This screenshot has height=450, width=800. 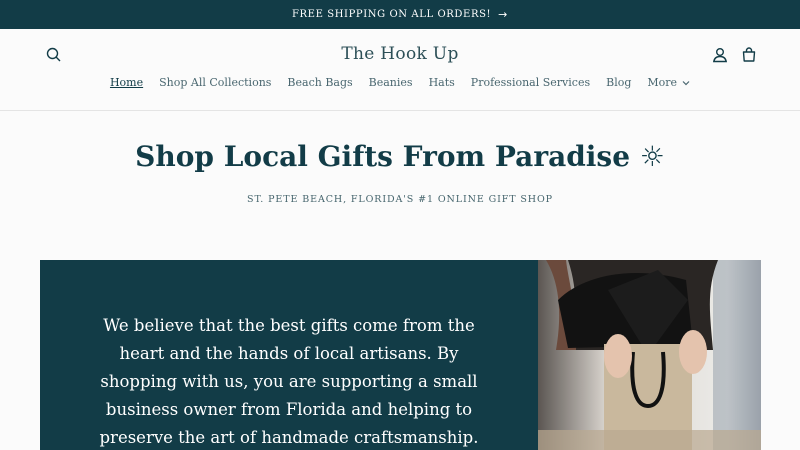 What do you see at coordinates (391, 82) in the screenshot?
I see `nav-beanies: Beanies` at bounding box center [391, 82].